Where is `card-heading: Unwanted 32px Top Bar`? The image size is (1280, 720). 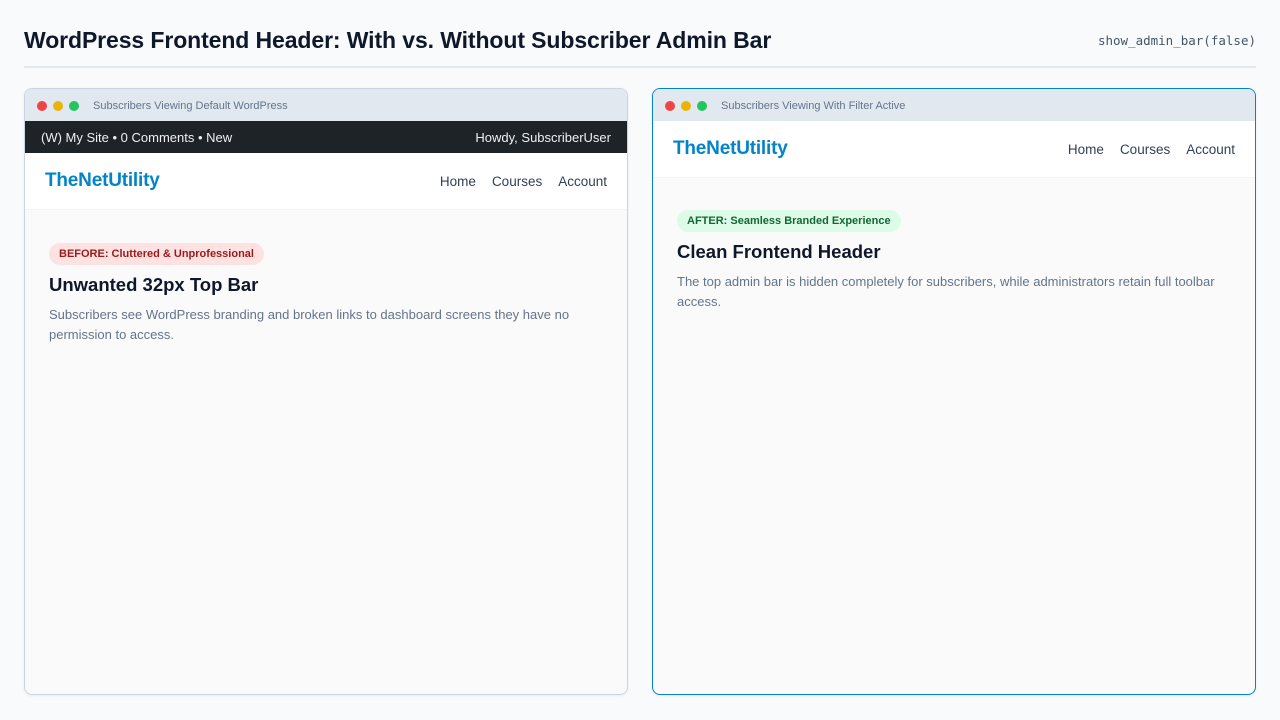
card-heading: Unwanted 32px Top Bar is located at coordinates (154, 284).